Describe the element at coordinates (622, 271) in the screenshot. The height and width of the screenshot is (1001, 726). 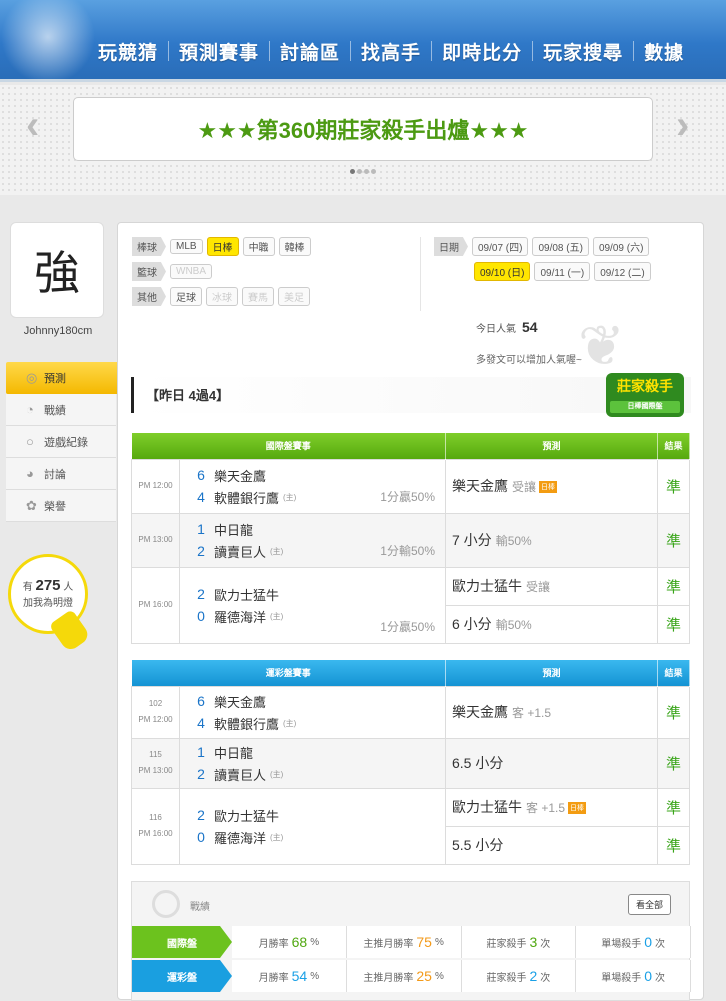
I see `filter-chip: 09/12 (二)` at that location.